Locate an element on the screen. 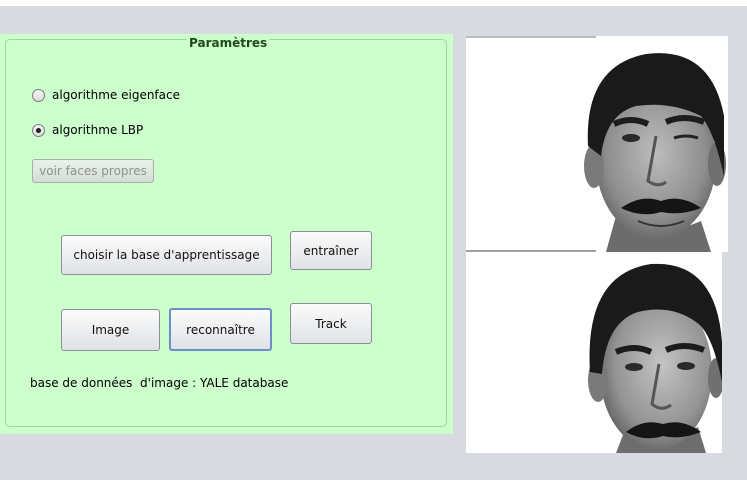 The width and height of the screenshot is (747, 480). track-button: Track is located at coordinates (331, 323).